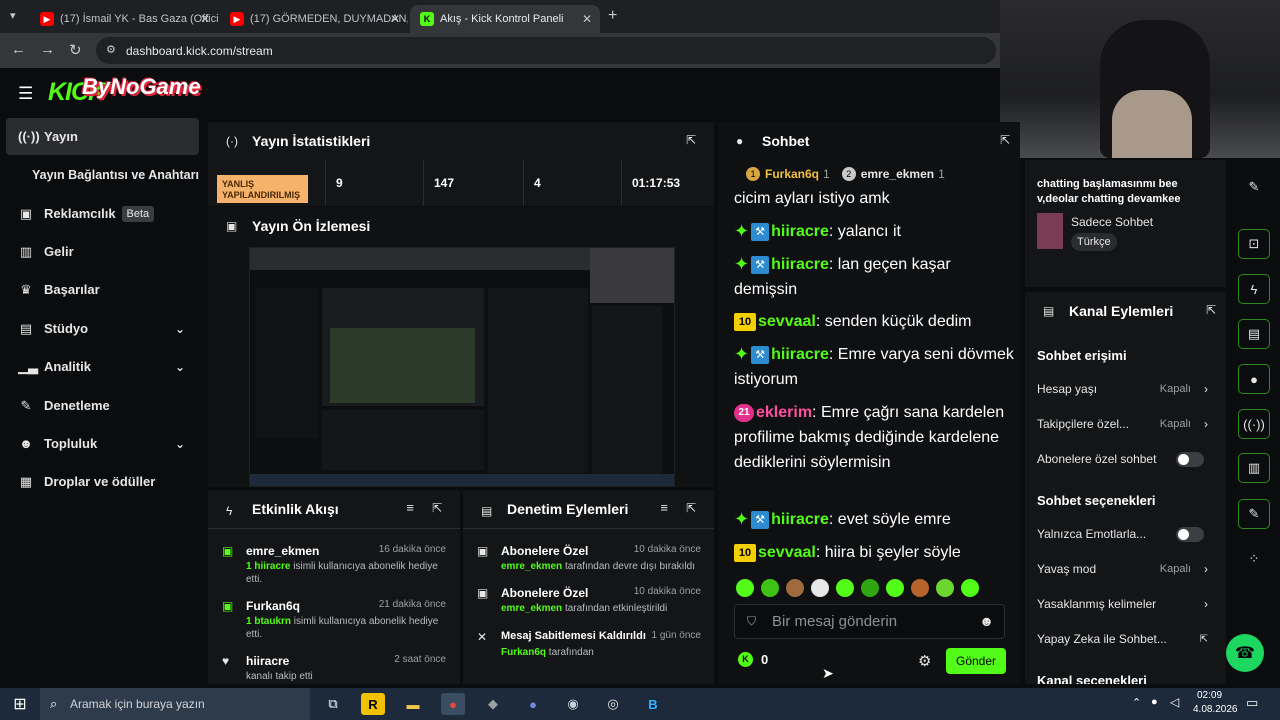  What do you see at coordinates (282, 551) in the screenshot?
I see `activity-user: emre_ekmen` at bounding box center [282, 551].